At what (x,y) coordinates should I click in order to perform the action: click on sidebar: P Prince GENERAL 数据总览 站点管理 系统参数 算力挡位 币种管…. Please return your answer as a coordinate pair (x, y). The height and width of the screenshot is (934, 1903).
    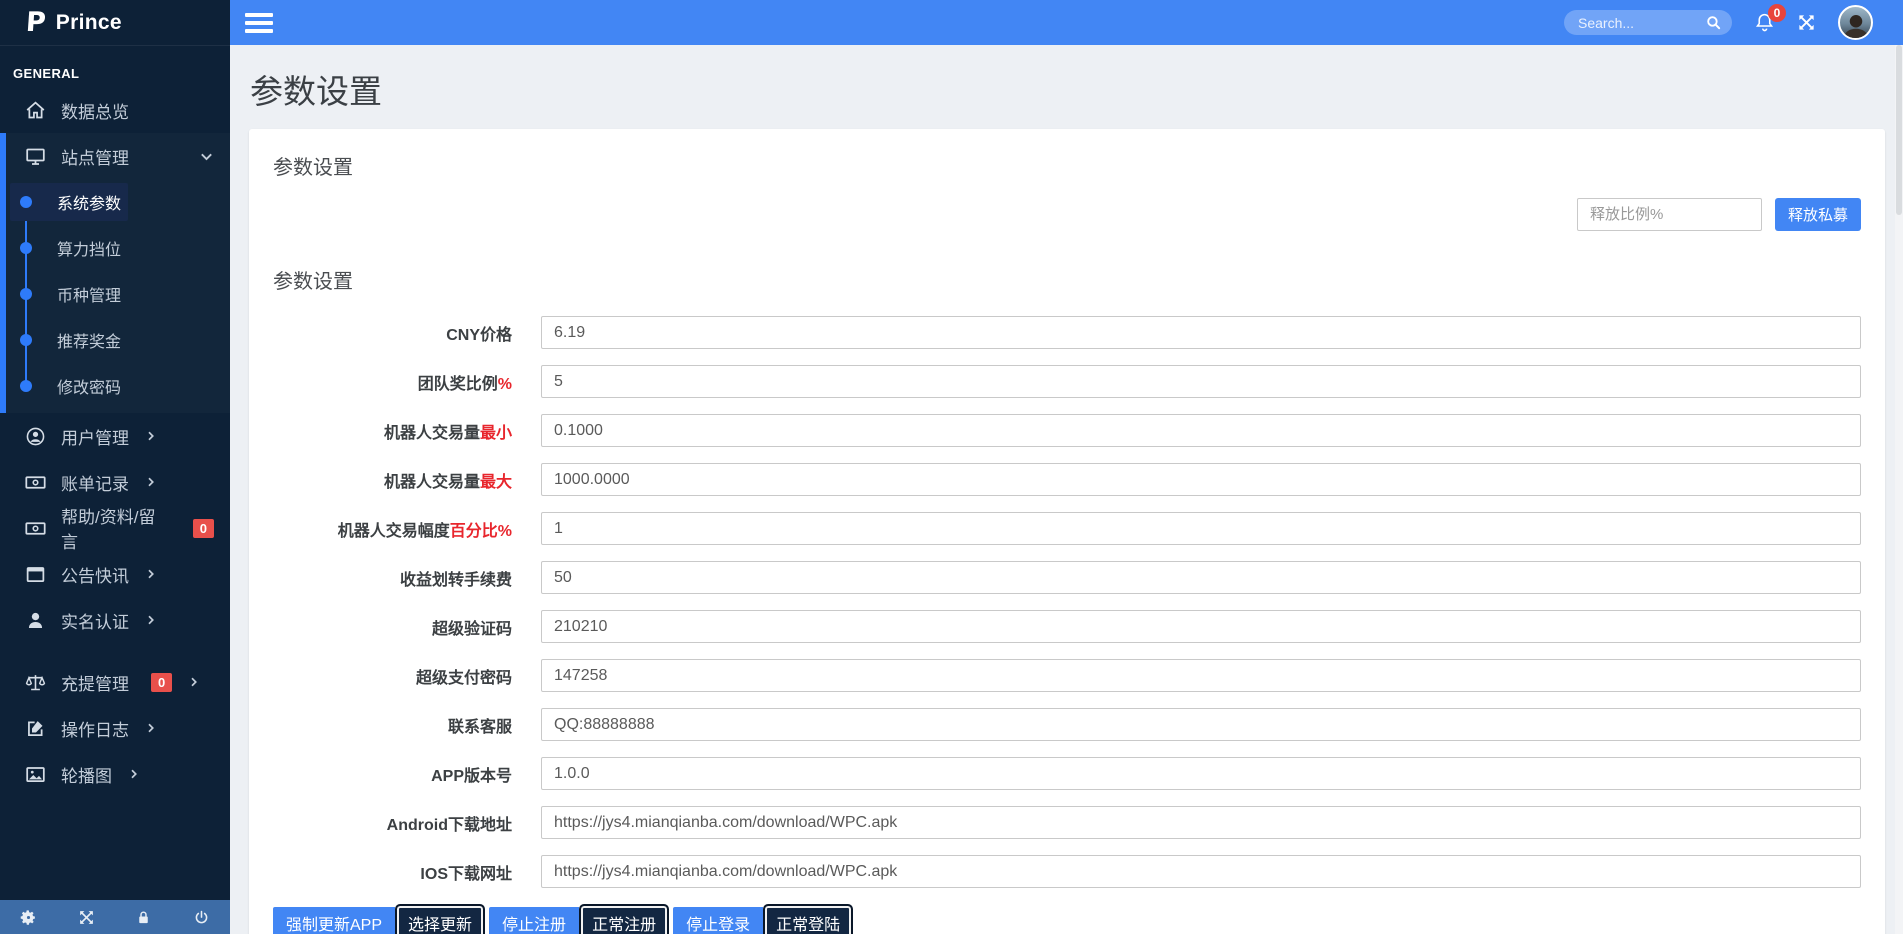
    Looking at the image, I should click on (115, 467).